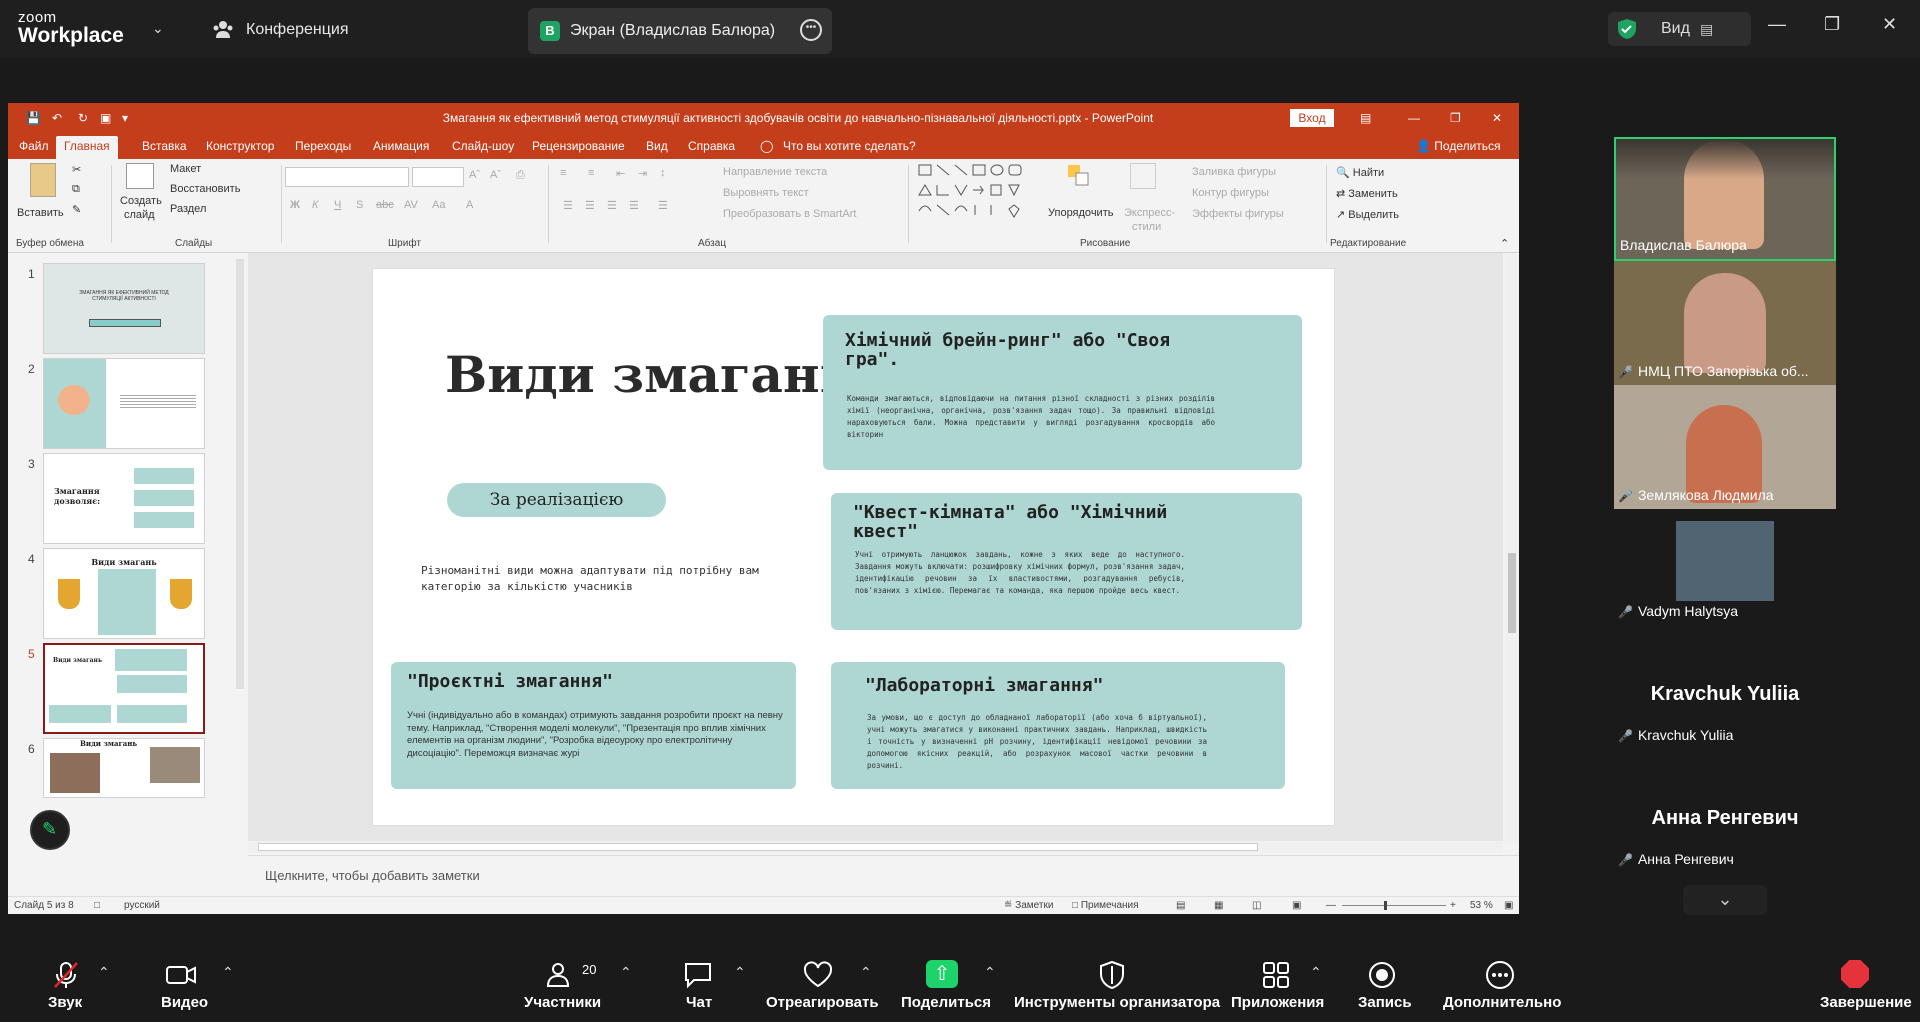  What do you see at coordinates (1146, 227) in the screenshot?
I see `quick-styles-label-2: стили` at bounding box center [1146, 227].